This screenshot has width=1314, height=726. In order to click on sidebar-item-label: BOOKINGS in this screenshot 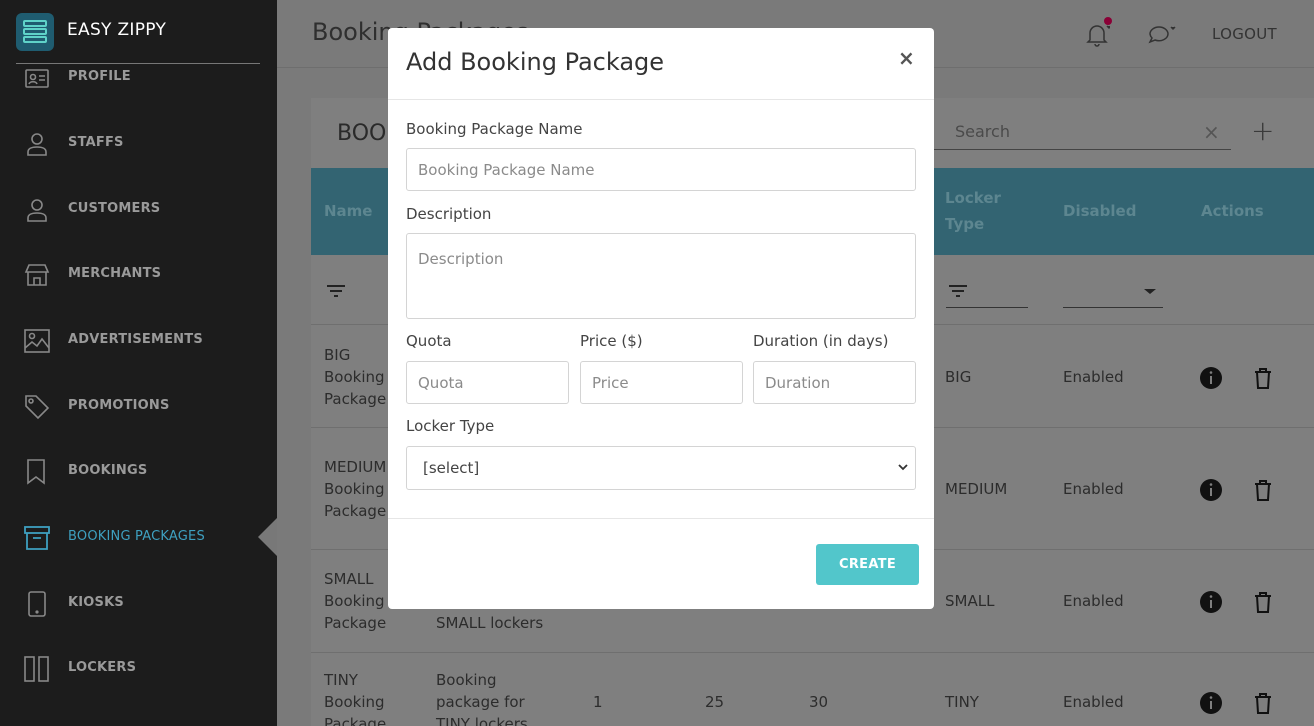, I will do `click(108, 470)`.